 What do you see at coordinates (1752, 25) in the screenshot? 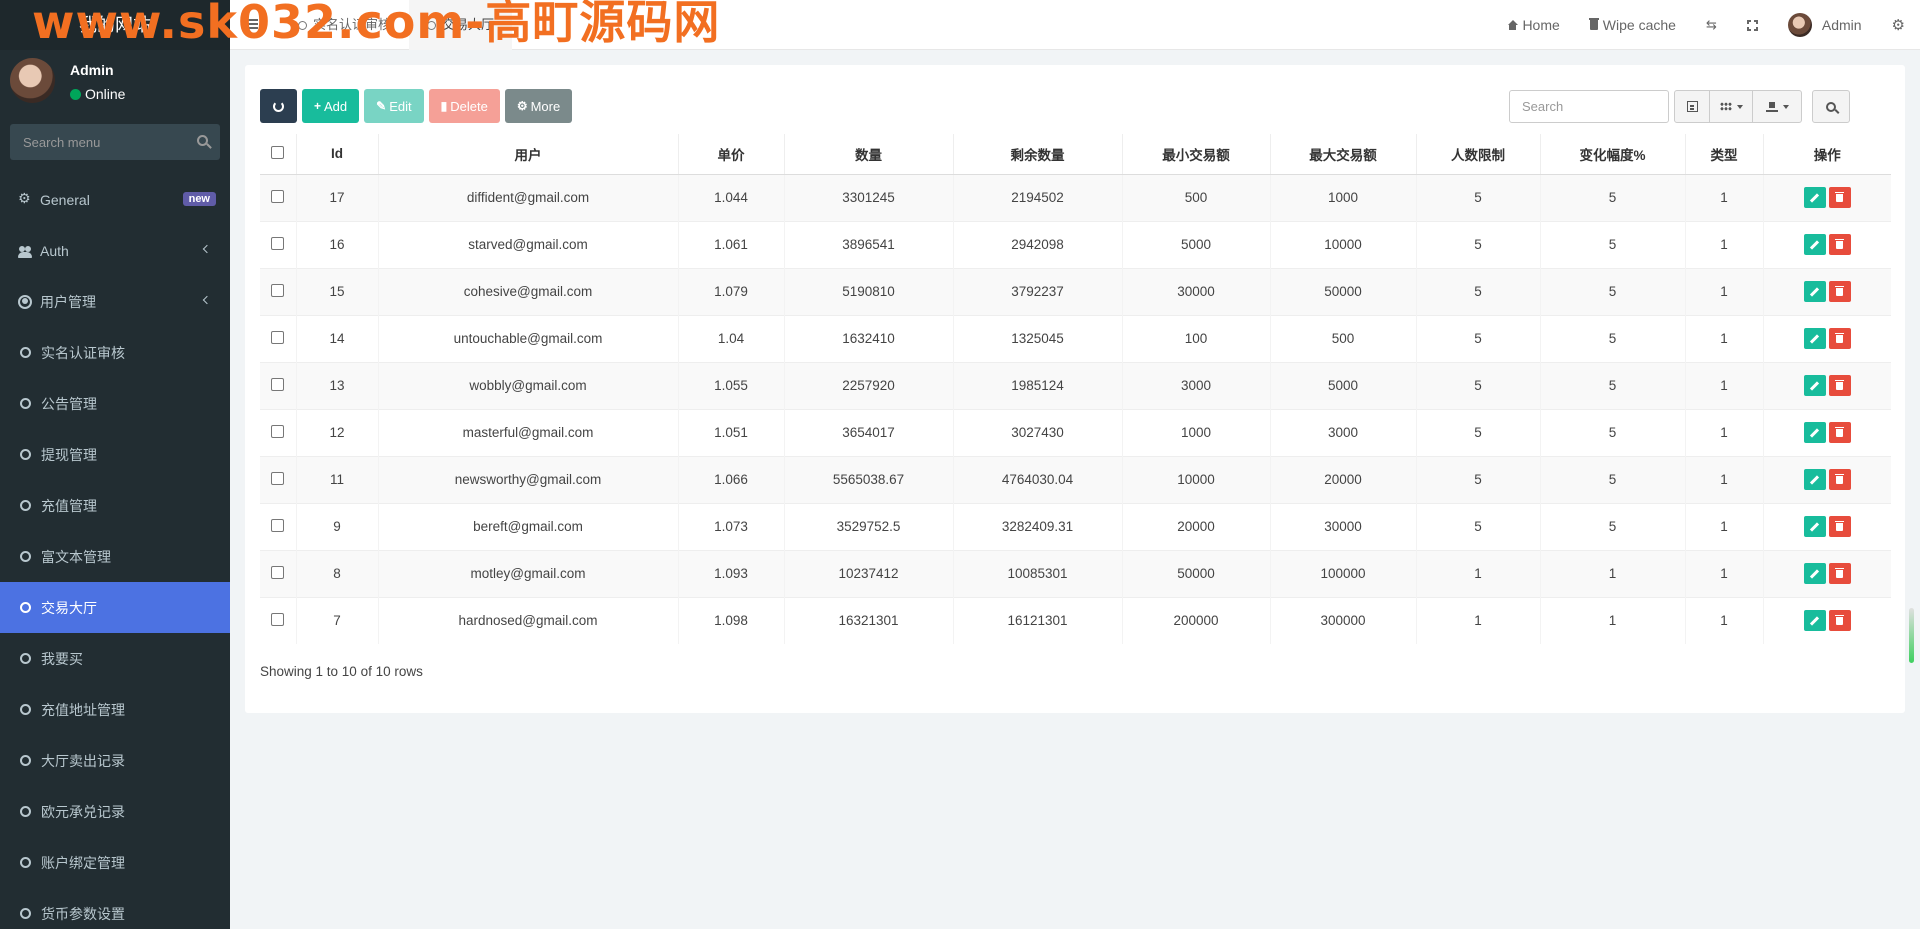
I see `fullscreen-button` at bounding box center [1752, 25].